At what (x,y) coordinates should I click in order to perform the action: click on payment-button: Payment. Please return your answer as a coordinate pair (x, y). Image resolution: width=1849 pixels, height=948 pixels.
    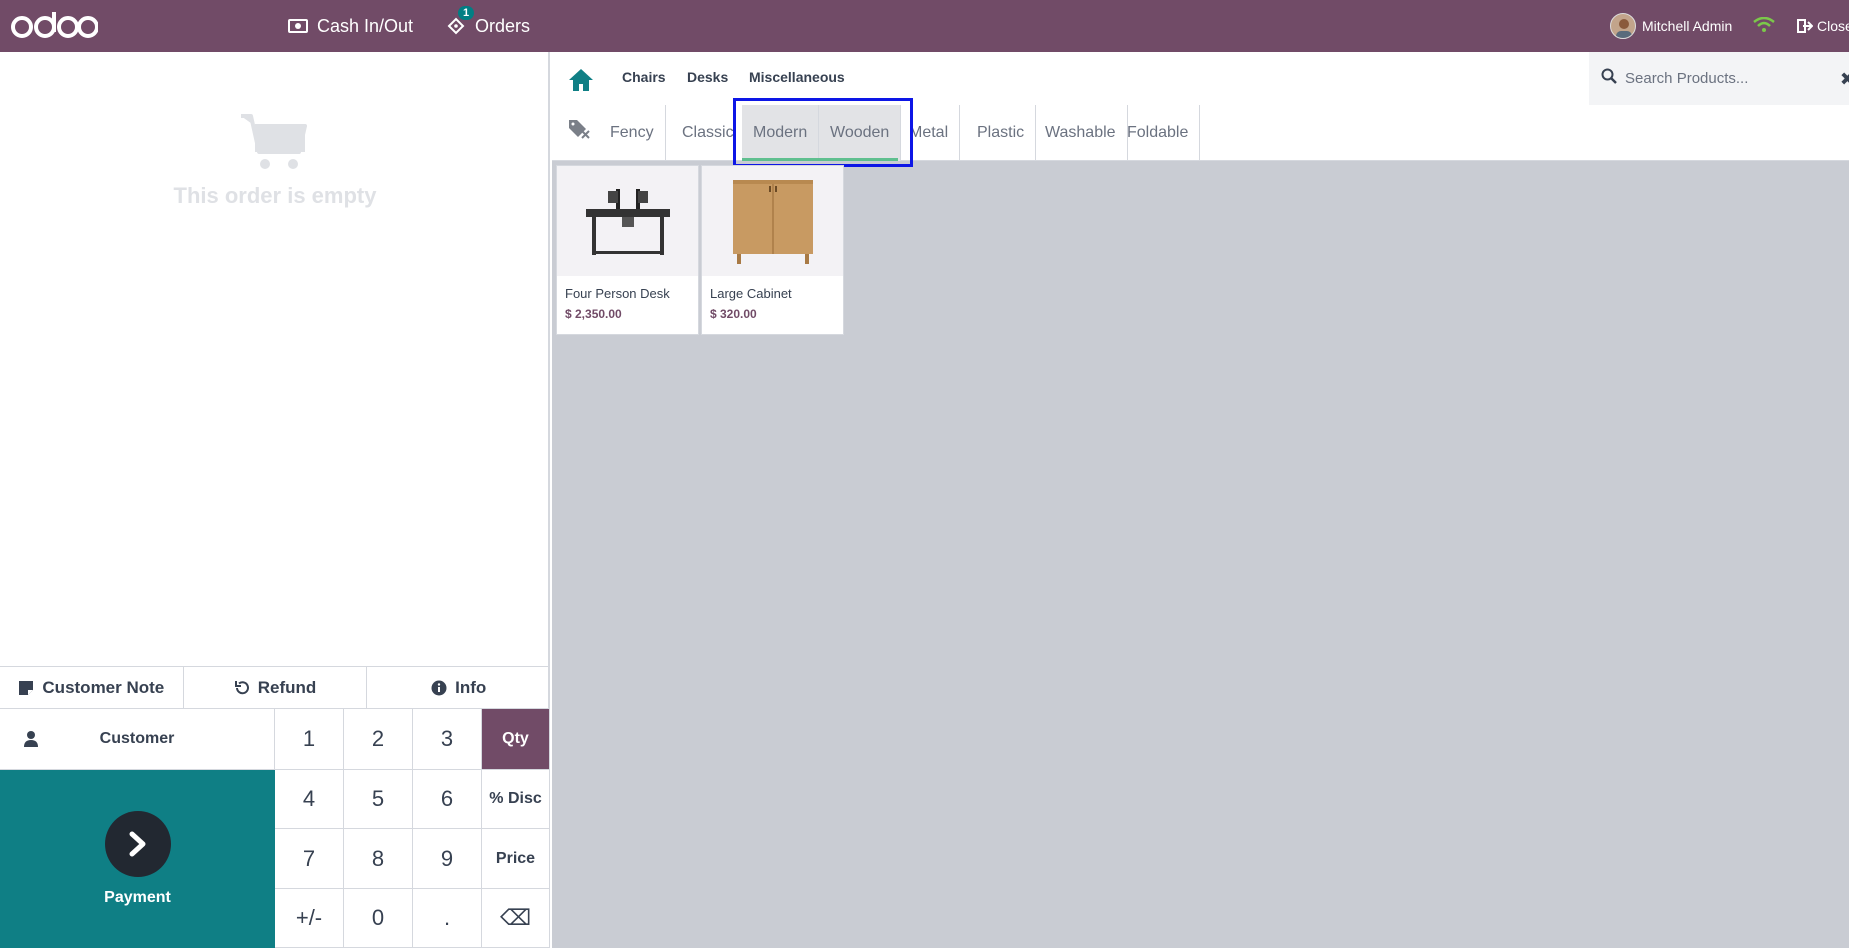
    Looking at the image, I should click on (137, 859).